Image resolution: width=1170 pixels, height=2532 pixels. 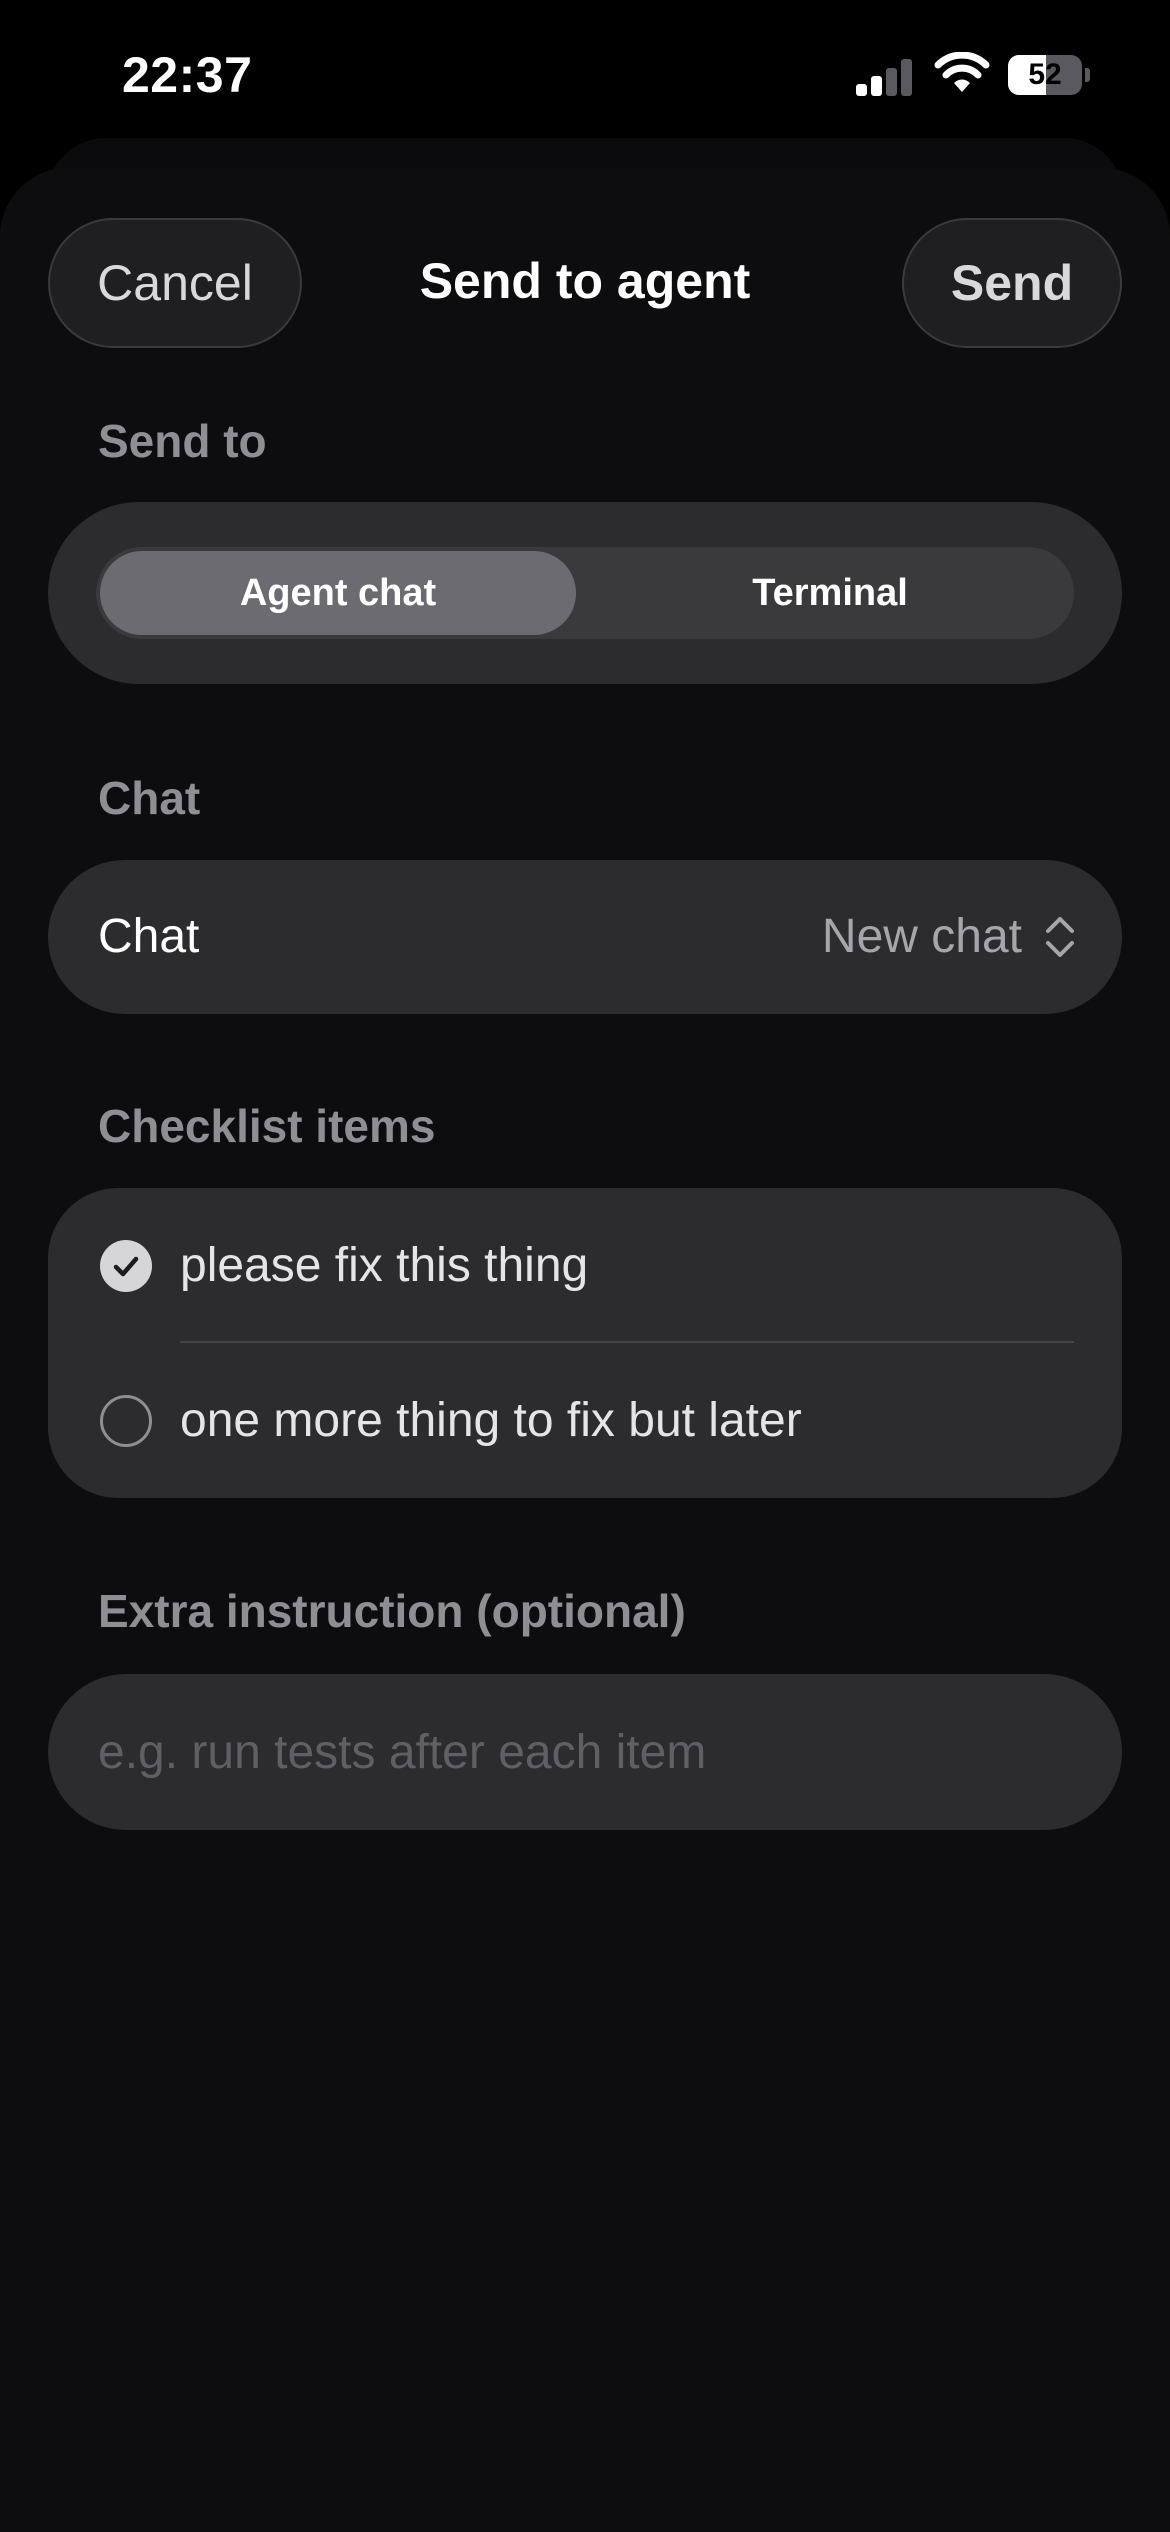 I want to click on checklist-item: please fix this thing, so click(x=585, y=1265).